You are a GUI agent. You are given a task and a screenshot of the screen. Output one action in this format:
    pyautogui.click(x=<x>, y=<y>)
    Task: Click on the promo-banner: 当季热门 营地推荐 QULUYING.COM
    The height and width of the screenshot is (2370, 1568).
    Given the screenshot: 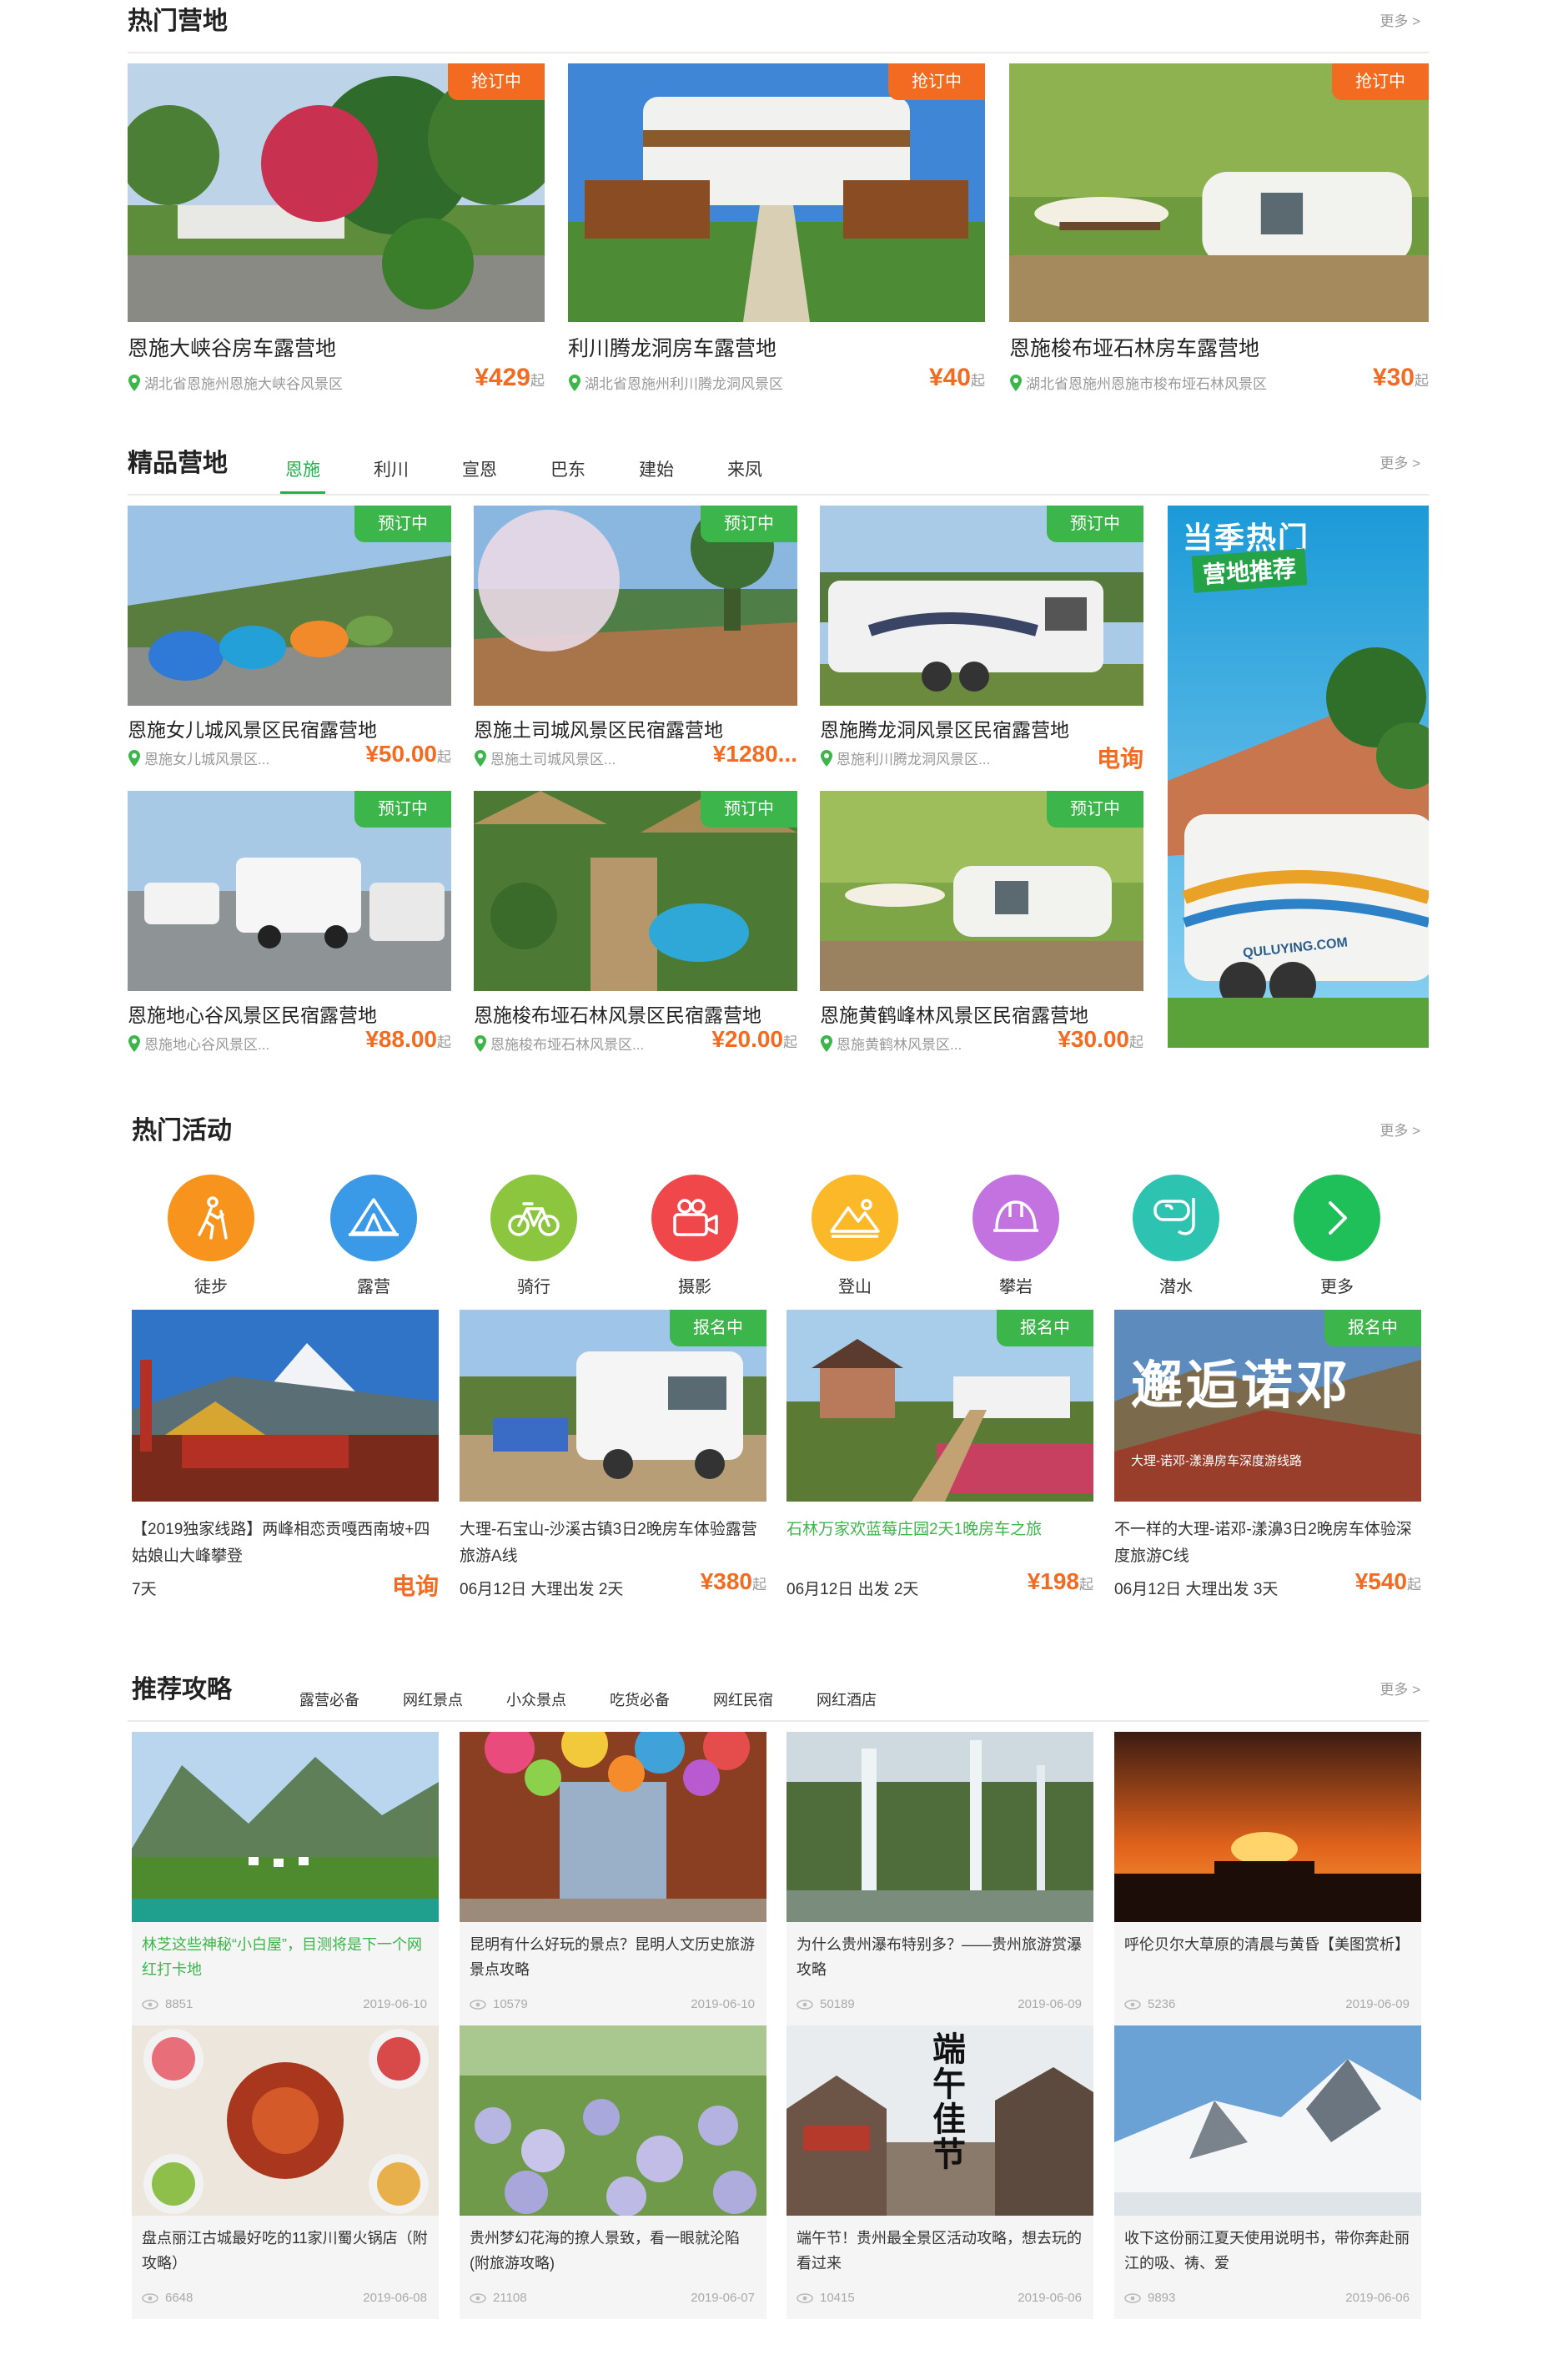 What is the action you would take?
    pyautogui.click(x=1298, y=777)
    